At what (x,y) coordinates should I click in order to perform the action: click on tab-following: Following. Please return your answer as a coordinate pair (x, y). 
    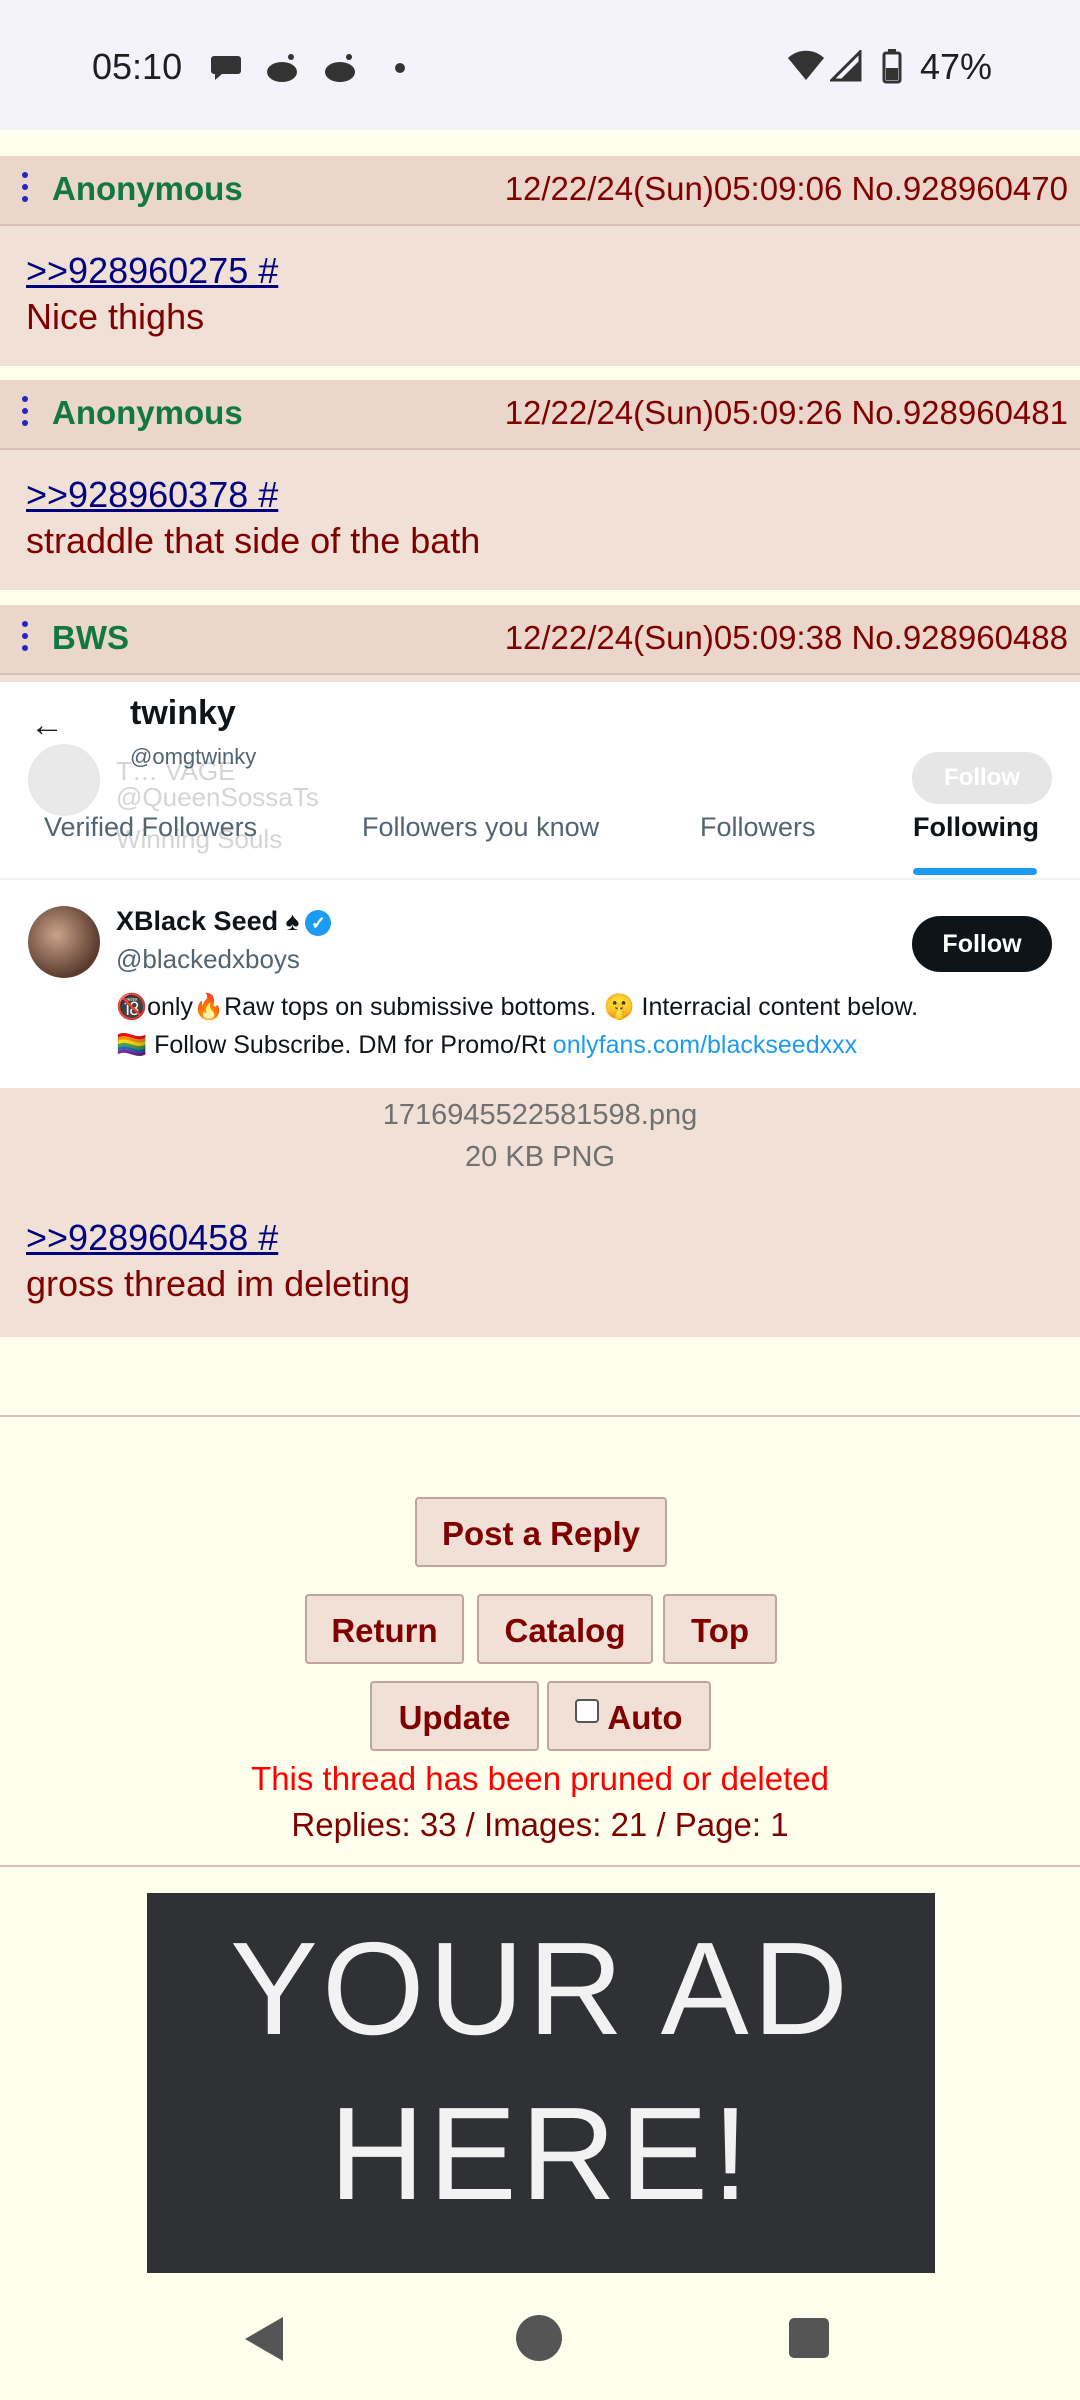
    Looking at the image, I should click on (976, 827).